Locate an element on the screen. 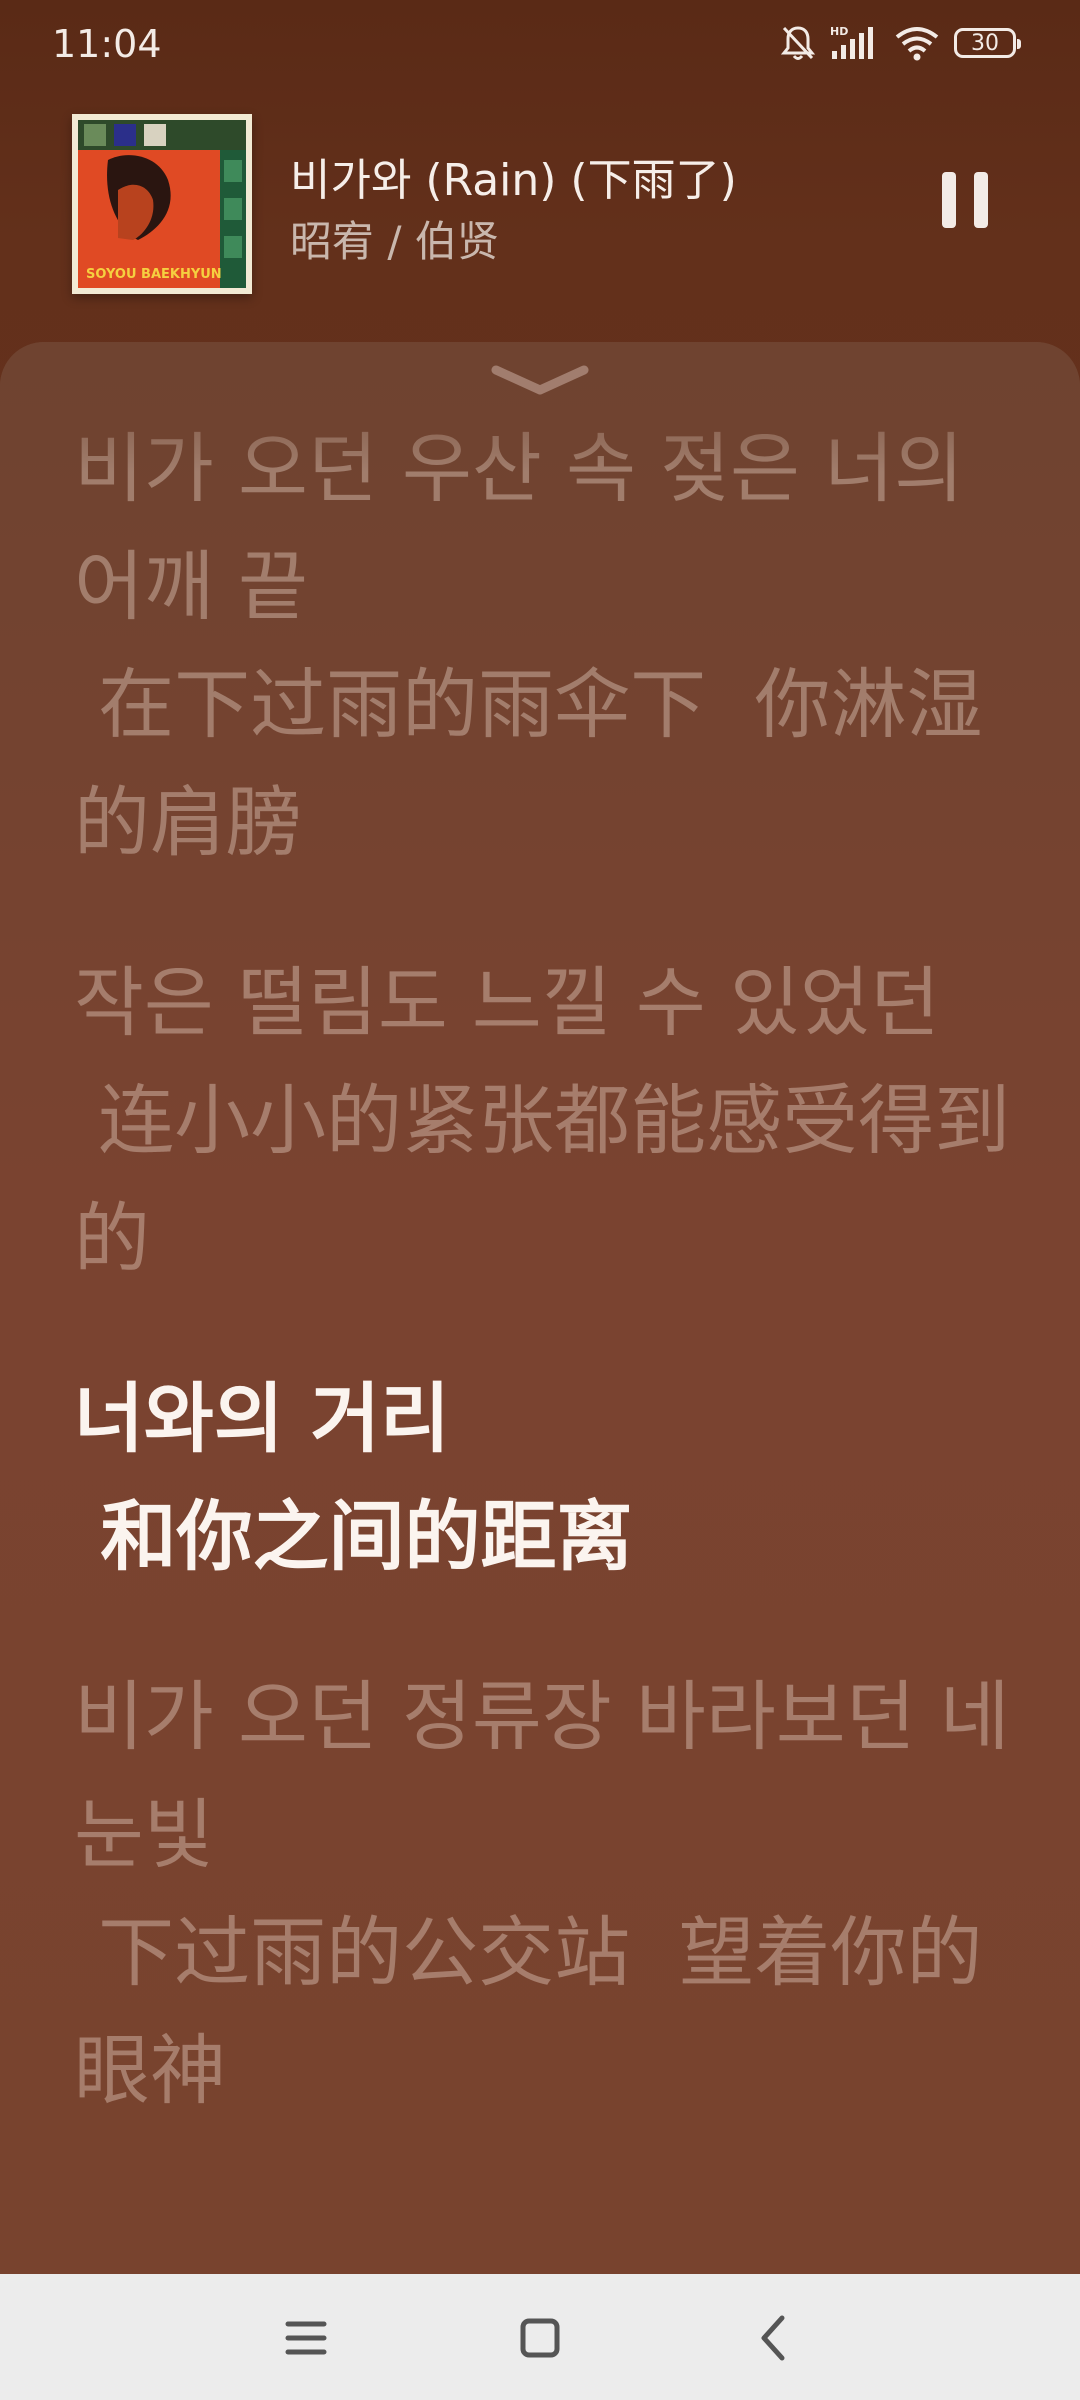 This screenshot has height=2400, width=1080. lyric-translation: 连小小的紧张都能感受得到的 is located at coordinates (542, 1179).